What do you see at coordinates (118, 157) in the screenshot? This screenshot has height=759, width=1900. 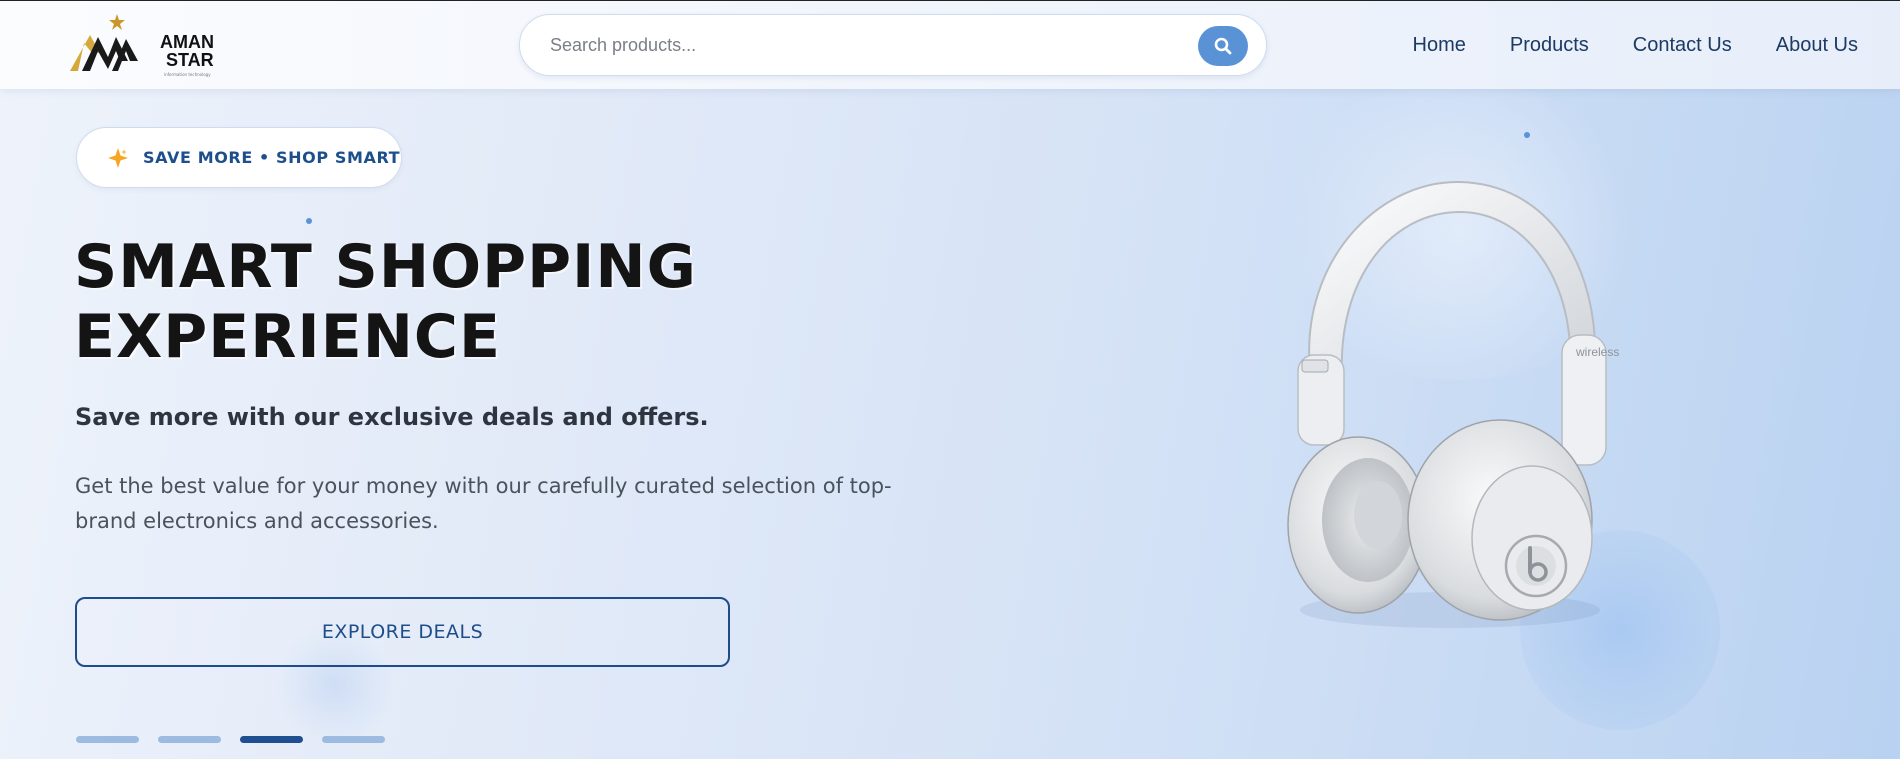 I see `sparkle-icon` at bounding box center [118, 157].